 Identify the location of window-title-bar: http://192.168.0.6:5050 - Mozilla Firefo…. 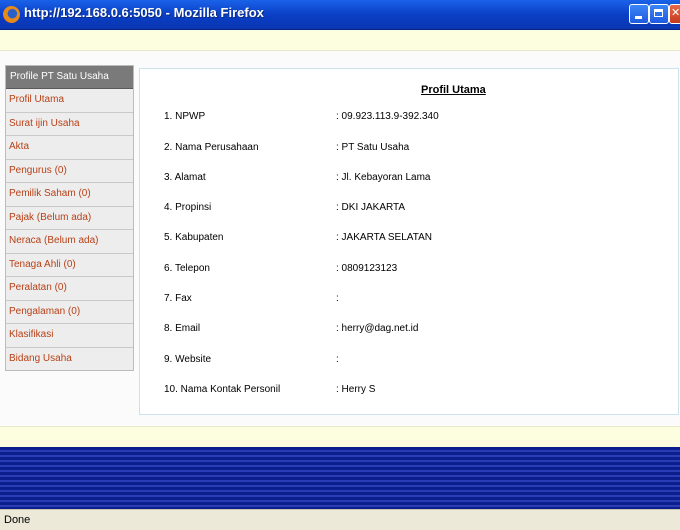
(340, 15).